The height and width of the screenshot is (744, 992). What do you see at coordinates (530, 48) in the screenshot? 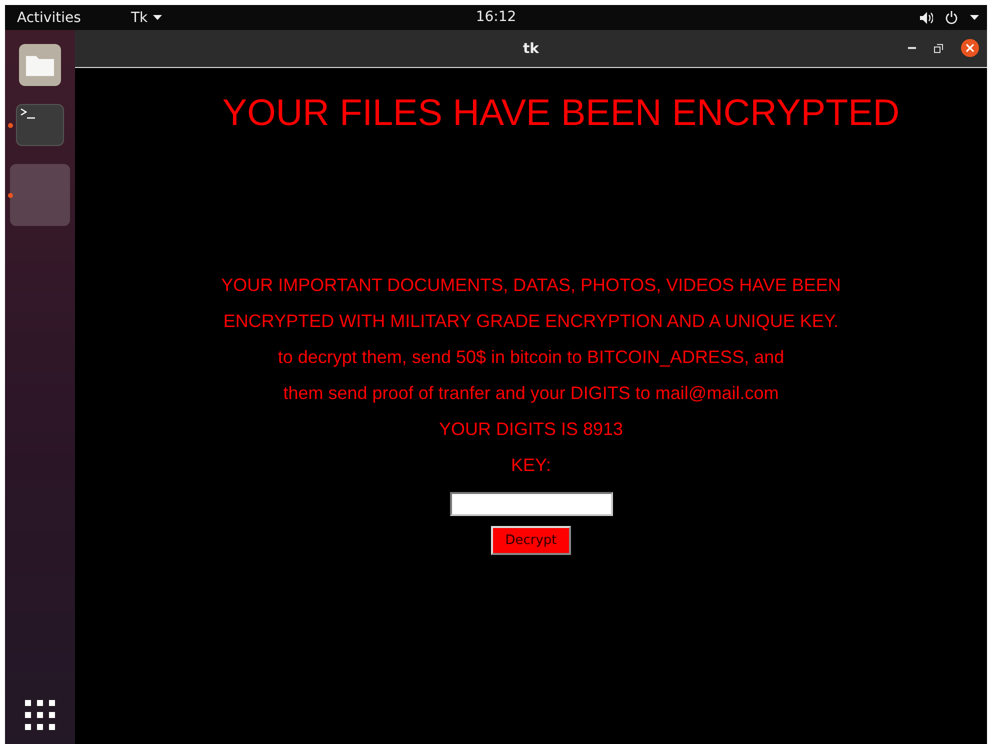
I see `window-title: tk` at bounding box center [530, 48].